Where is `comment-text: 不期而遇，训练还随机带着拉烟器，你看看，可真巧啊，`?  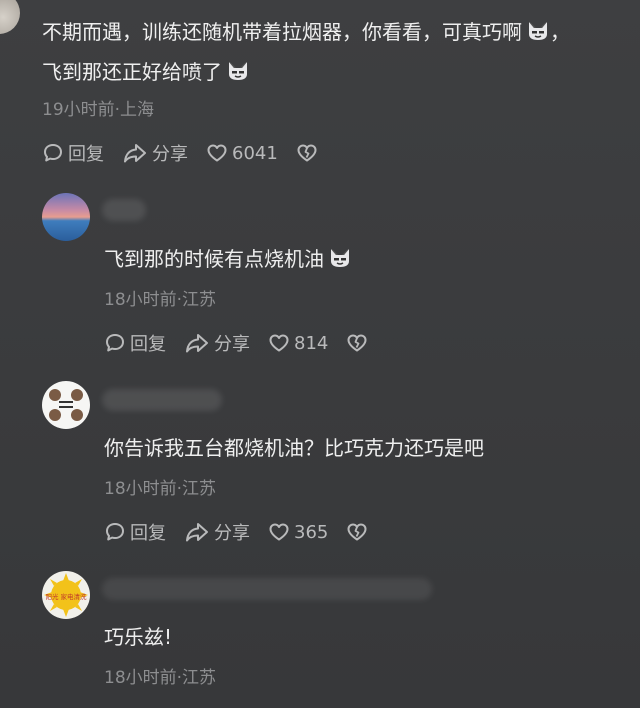
comment-text: 不期而遇，训练还随机带着拉烟器，你看看，可真巧啊， is located at coordinates (306, 33).